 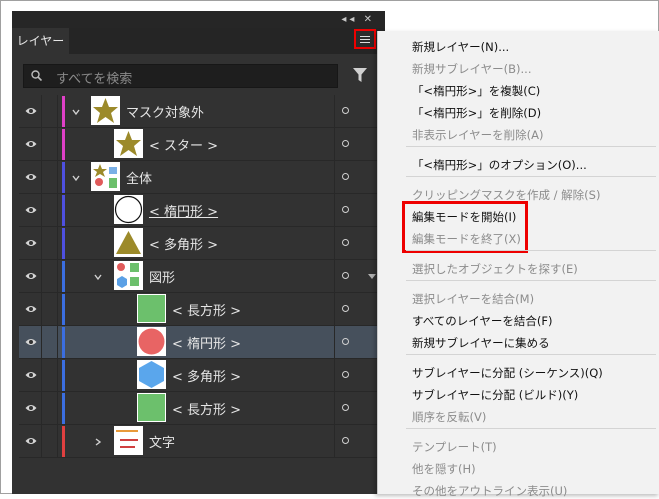 I want to click on menu-item: テンプレート(T), so click(x=454, y=447).